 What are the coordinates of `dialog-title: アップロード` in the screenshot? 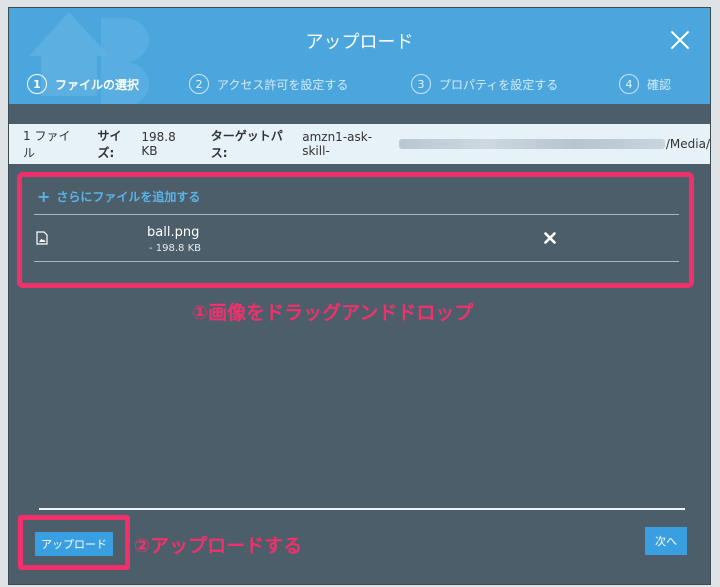 It's located at (359, 42).